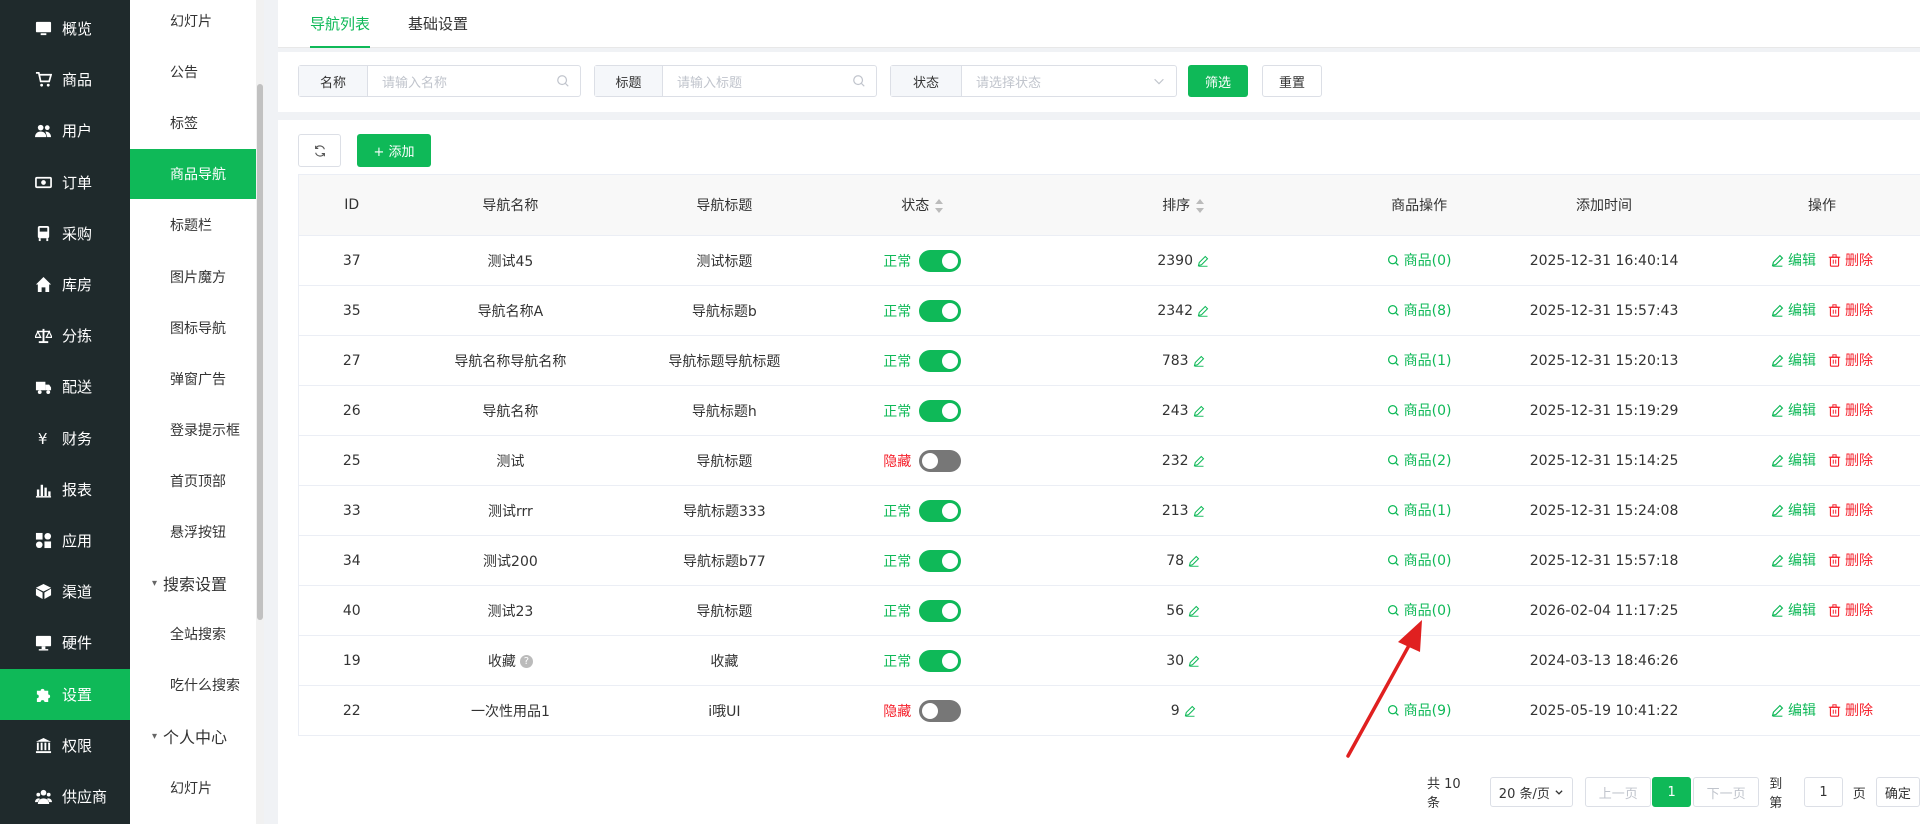  Describe the element at coordinates (1531, 792) in the screenshot. I see `page-size-select: 20 条/页` at that location.